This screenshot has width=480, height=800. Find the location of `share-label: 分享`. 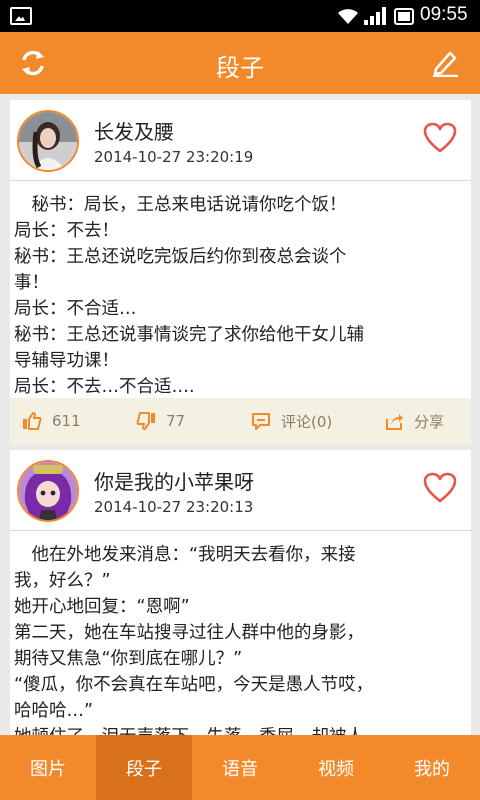

share-label: 分享 is located at coordinates (429, 421).